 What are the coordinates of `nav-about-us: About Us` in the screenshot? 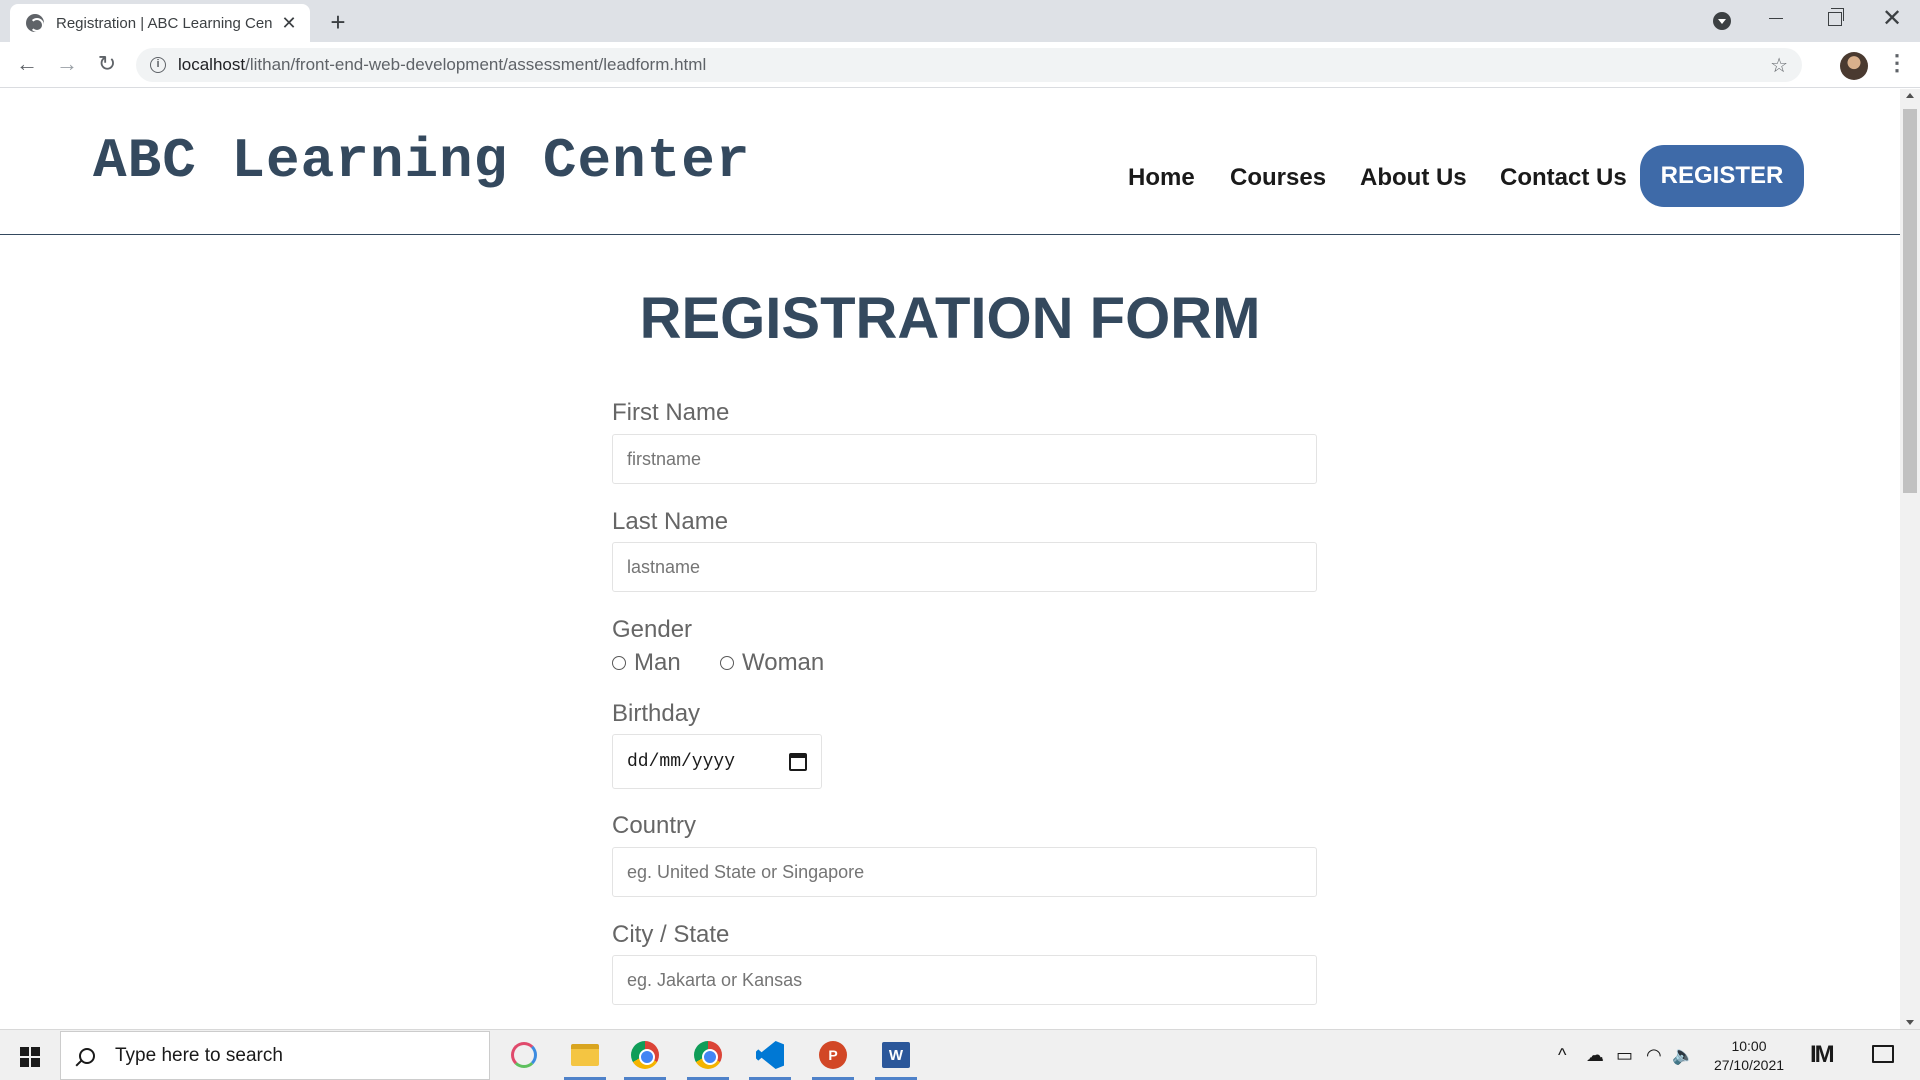 It's located at (1413, 178).